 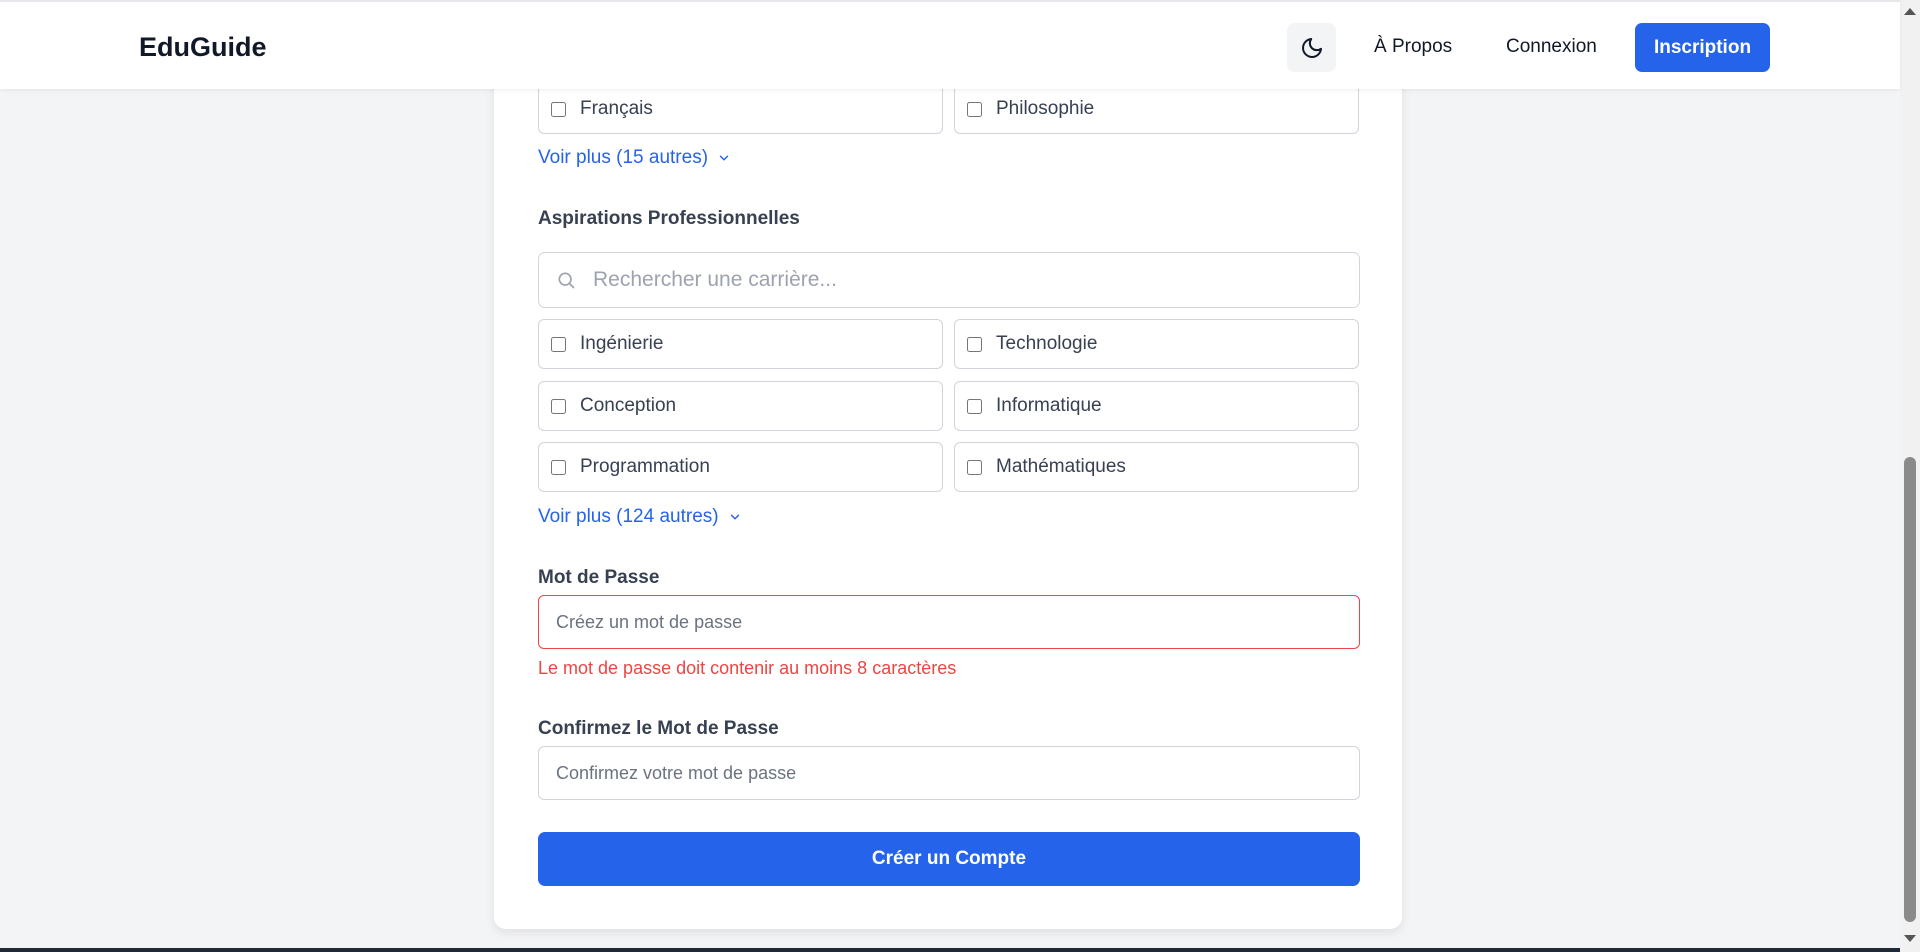 I want to click on brand-logo: EduGuide, so click(x=203, y=47).